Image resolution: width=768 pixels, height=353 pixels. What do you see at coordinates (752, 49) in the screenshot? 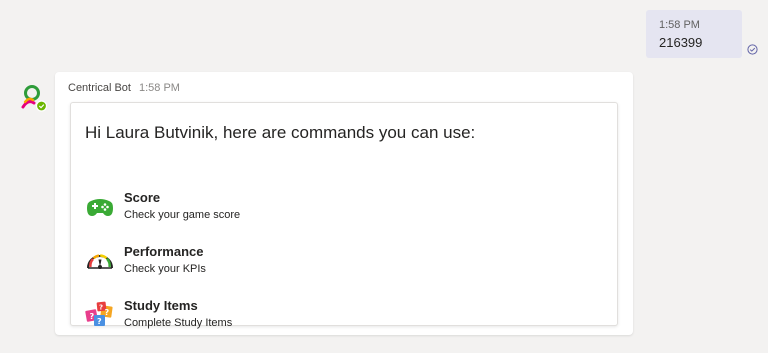
I see `read-check-icon` at bounding box center [752, 49].